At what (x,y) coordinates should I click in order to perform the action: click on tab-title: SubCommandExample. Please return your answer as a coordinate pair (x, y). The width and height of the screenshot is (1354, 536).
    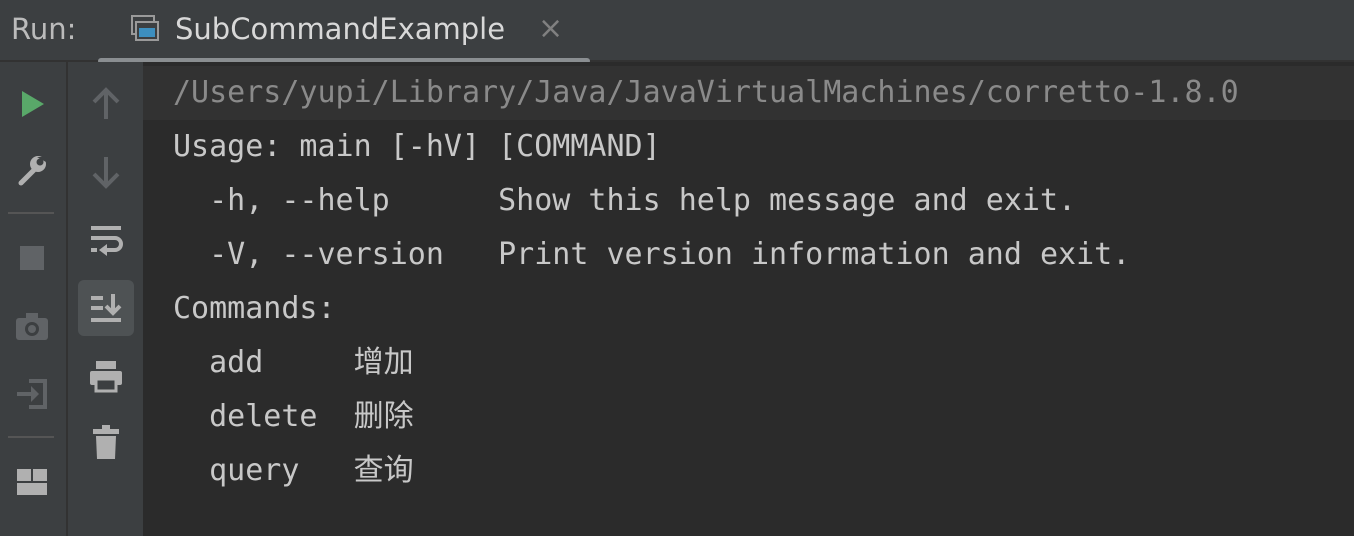
    Looking at the image, I should click on (340, 29).